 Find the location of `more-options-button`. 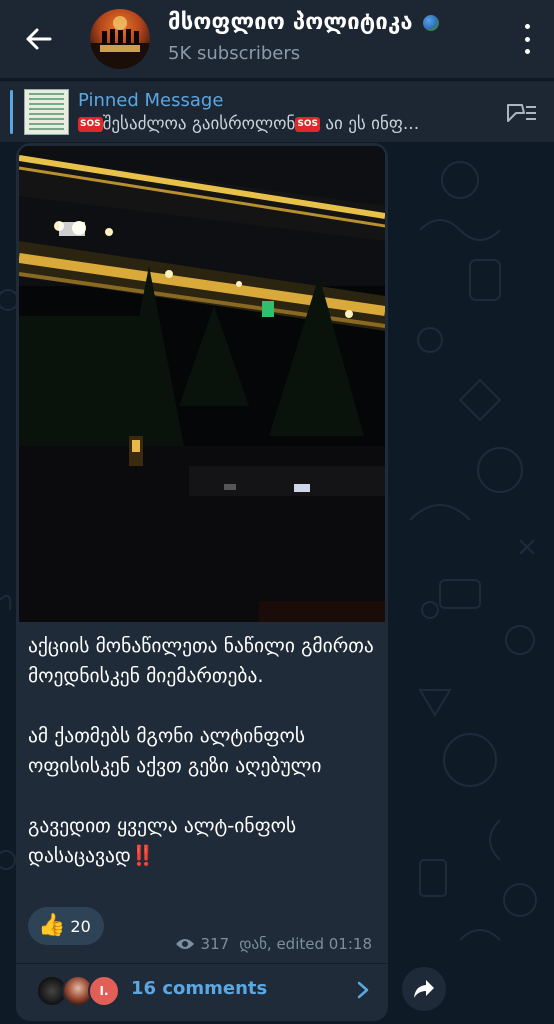

more-options-button is located at coordinates (527, 39).